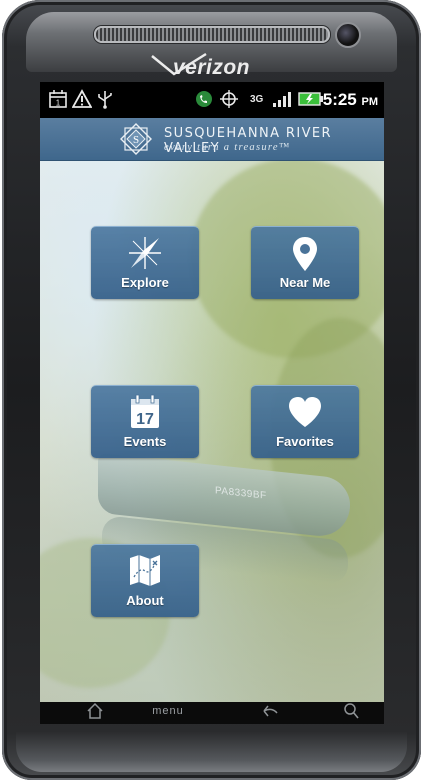 The width and height of the screenshot is (423, 780). I want to click on status-bar: 1 3G 5:25 PM, so click(212, 100).